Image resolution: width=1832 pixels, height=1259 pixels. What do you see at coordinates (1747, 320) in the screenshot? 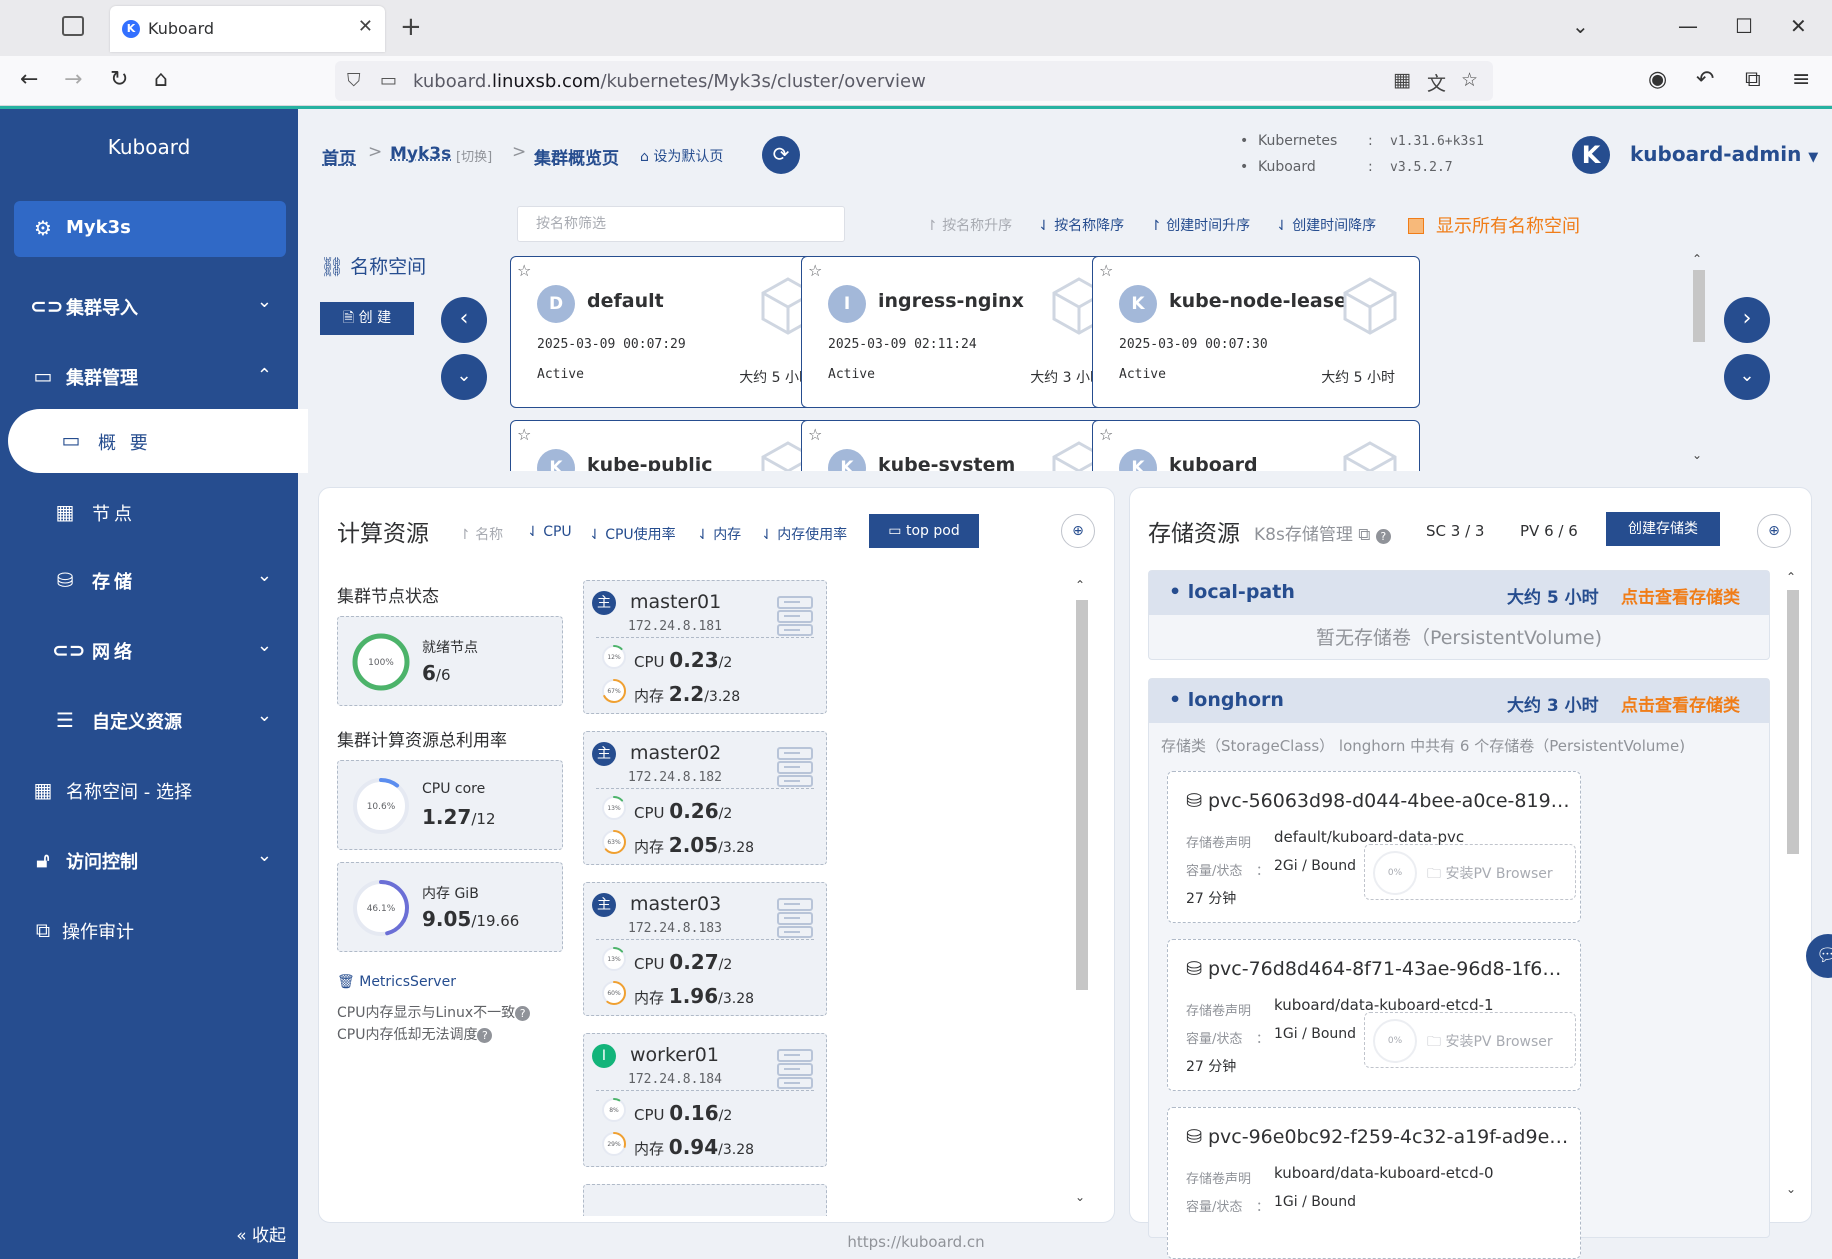
I see `namespace-next-button: ›` at bounding box center [1747, 320].